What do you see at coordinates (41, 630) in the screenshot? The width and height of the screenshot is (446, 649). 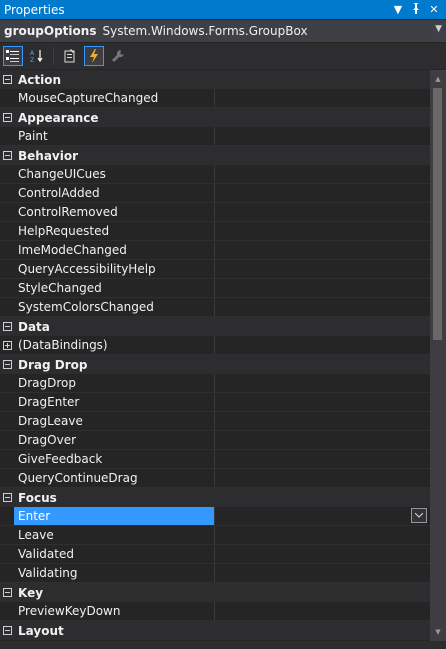 I see `category-label: Layout` at bounding box center [41, 630].